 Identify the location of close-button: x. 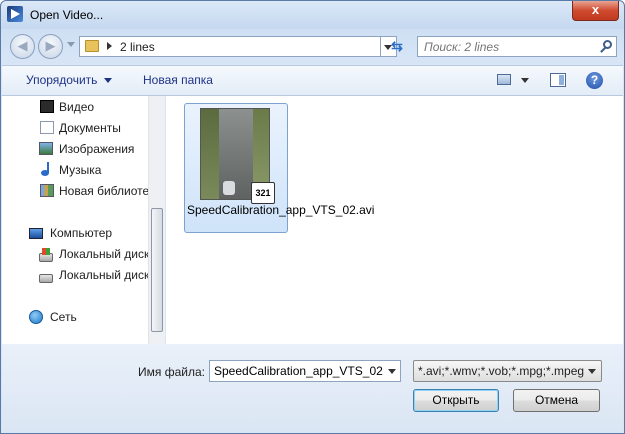
(595, 11).